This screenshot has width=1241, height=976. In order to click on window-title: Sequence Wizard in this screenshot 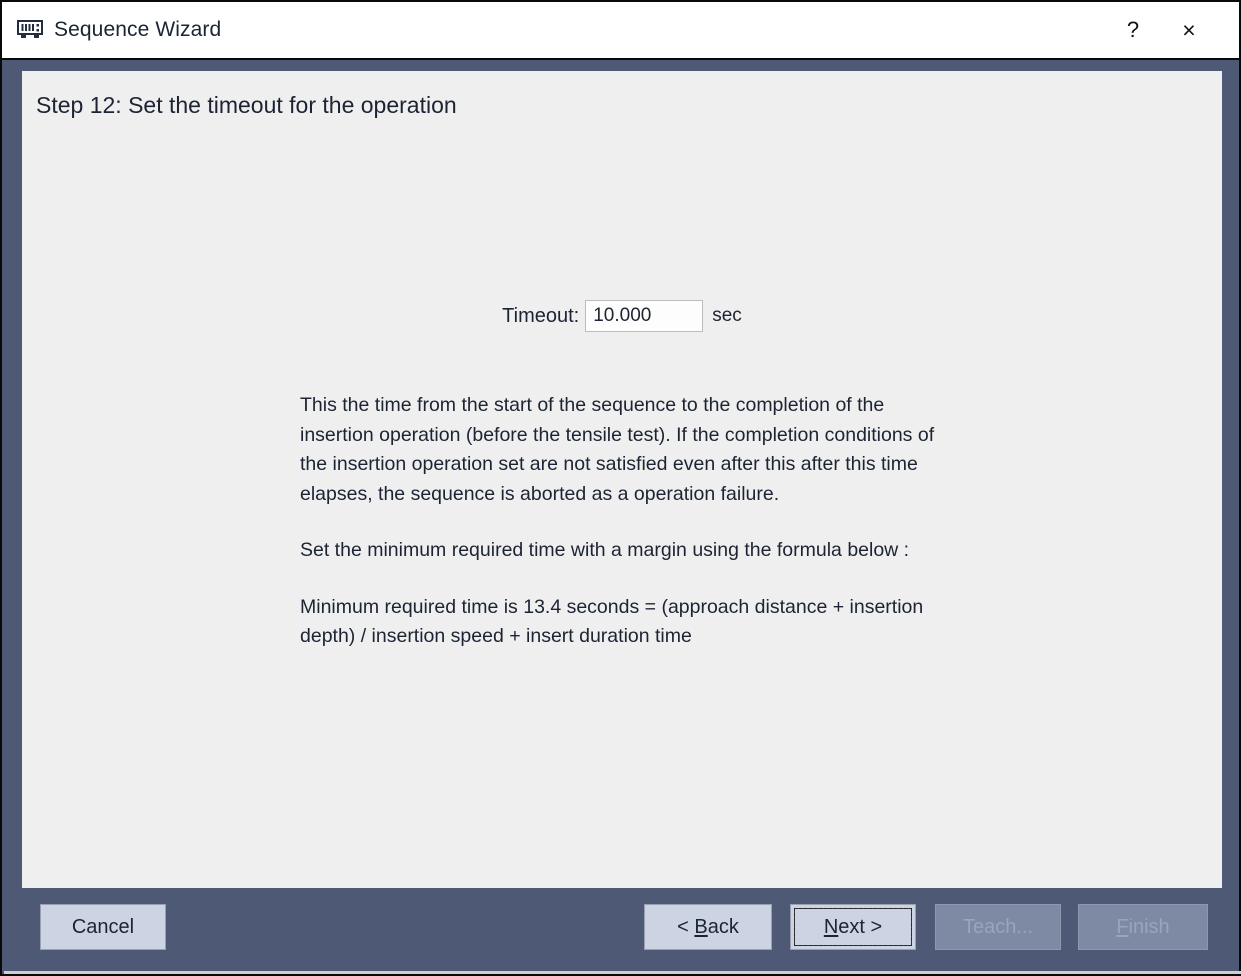, I will do `click(138, 29)`.